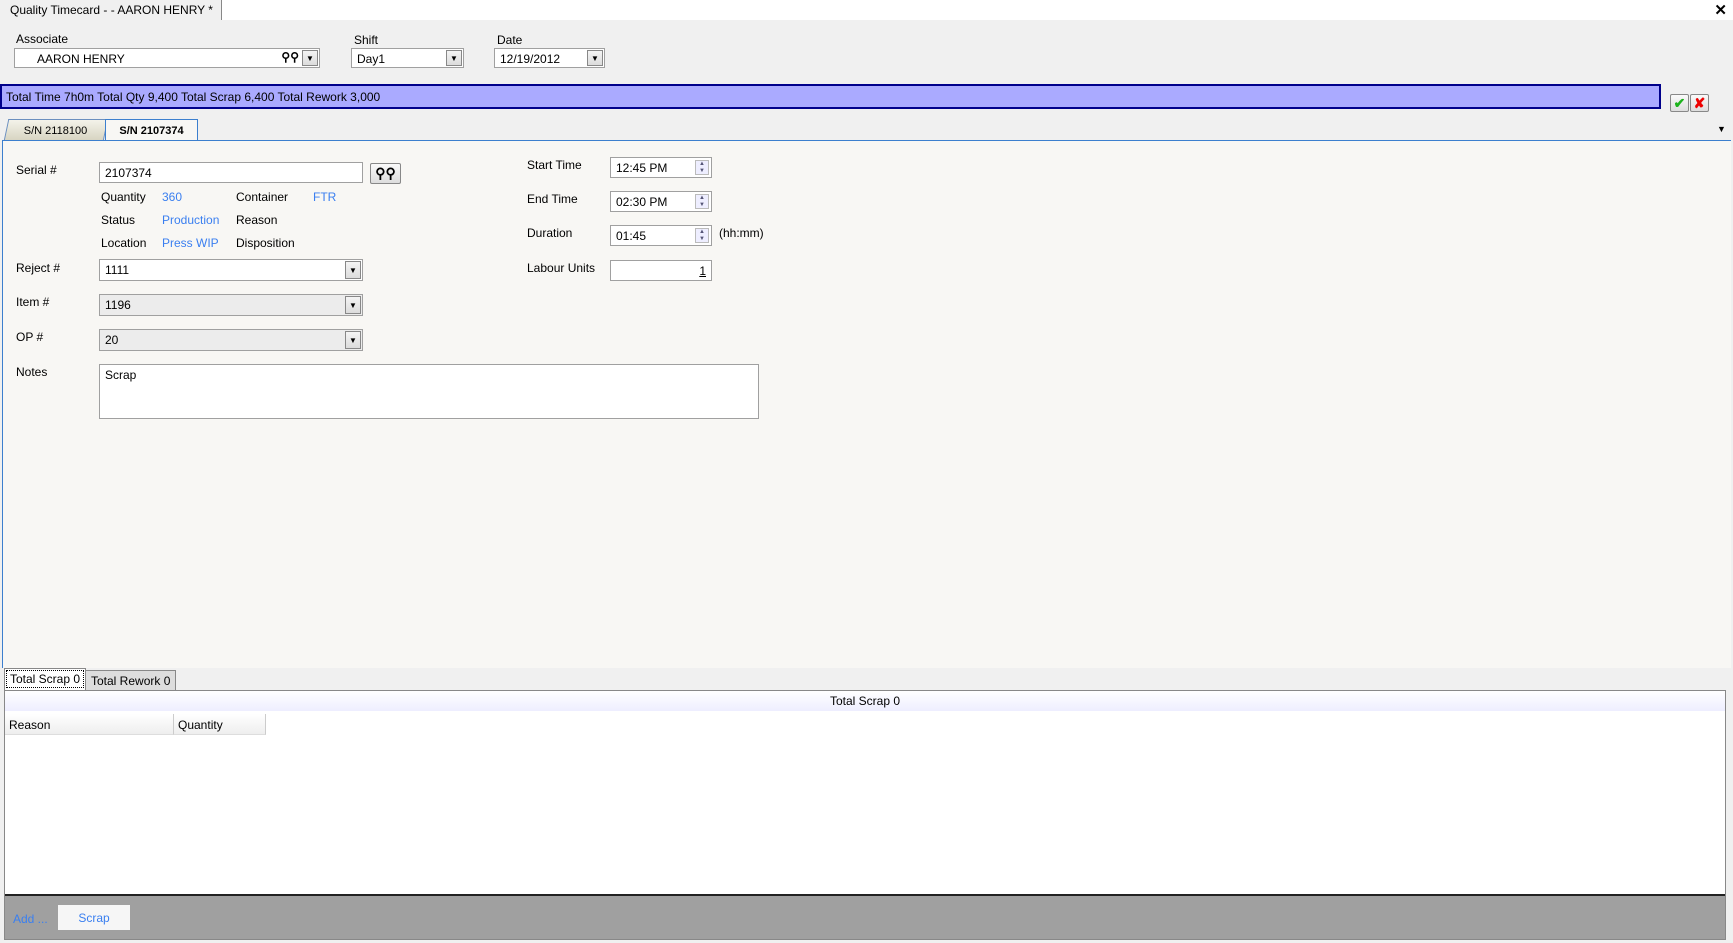 This screenshot has width=1733, height=943. I want to click on column-header-quantity: Quantity, so click(220, 724).